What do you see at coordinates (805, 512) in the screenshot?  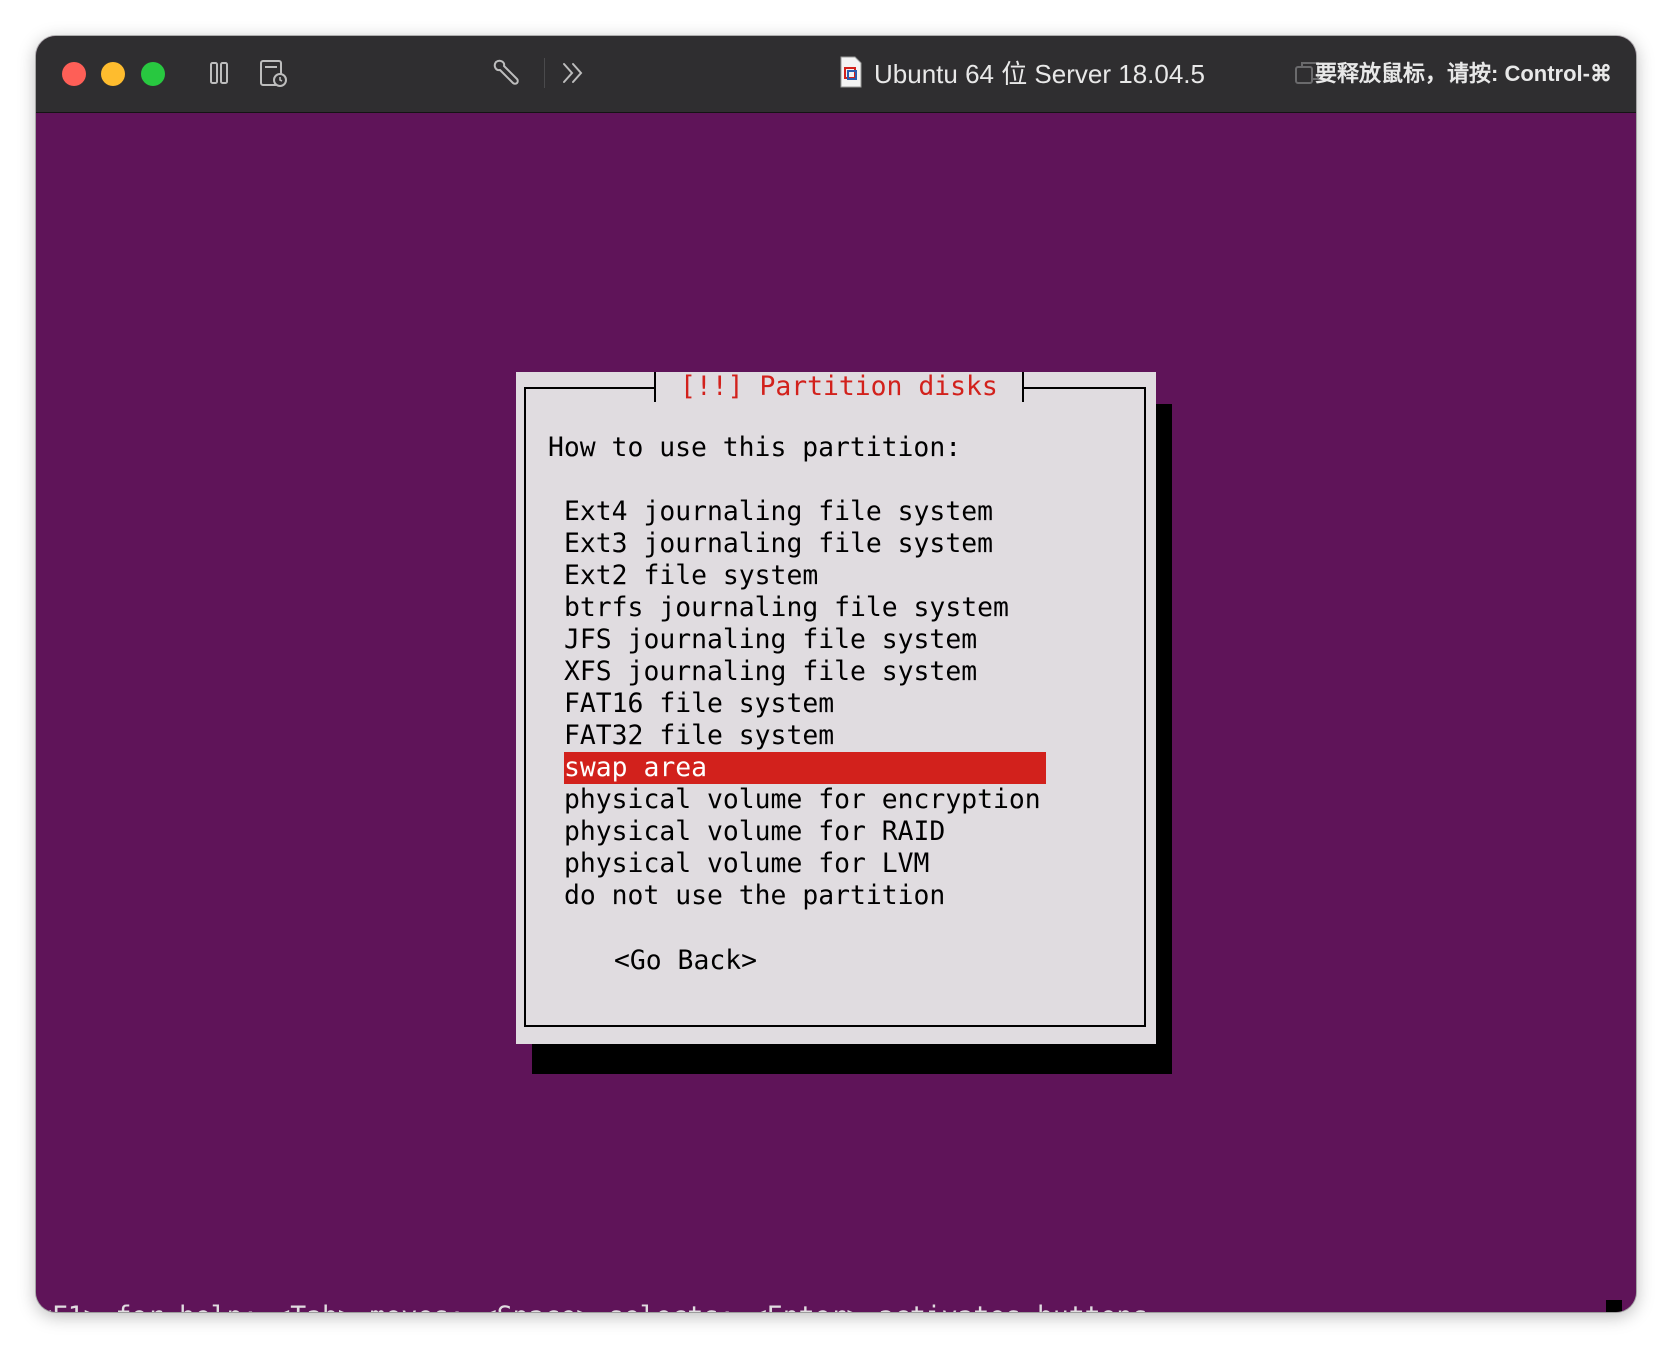 I see `option-ext4: Ext4 journaling file system` at bounding box center [805, 512].